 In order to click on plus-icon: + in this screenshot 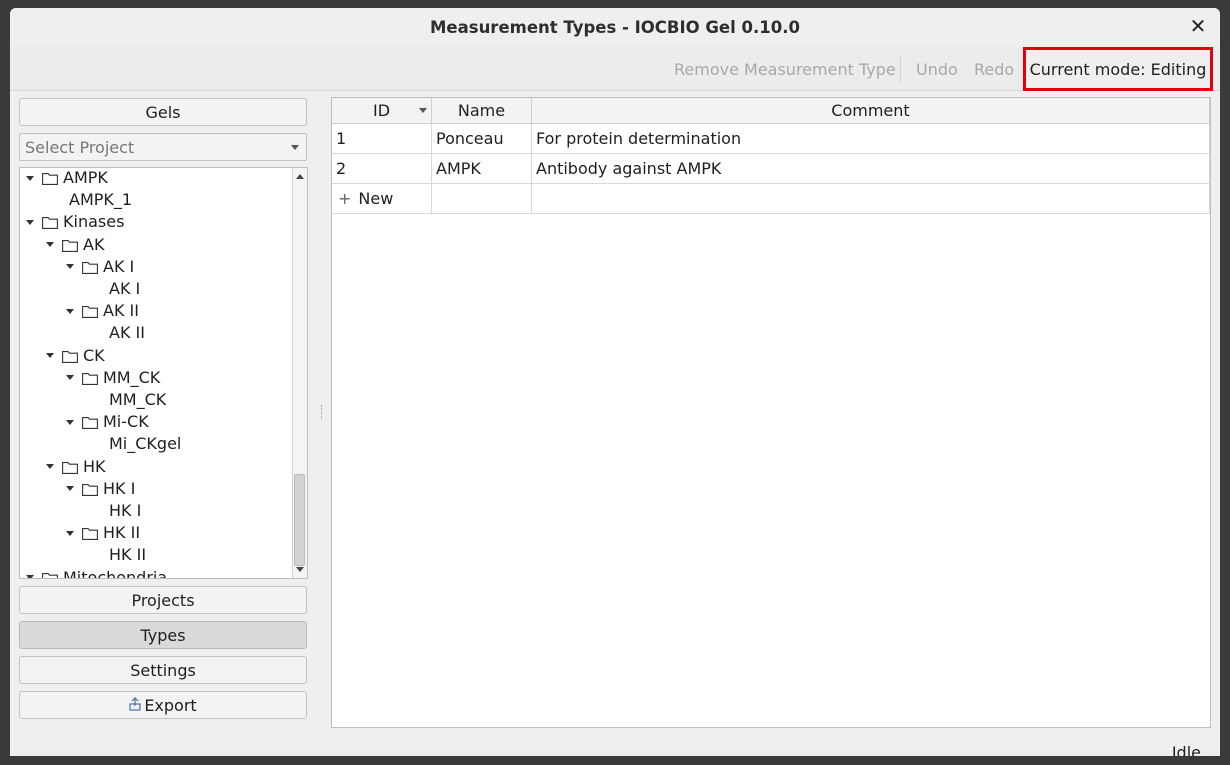, I will do `click(345, 198)`.